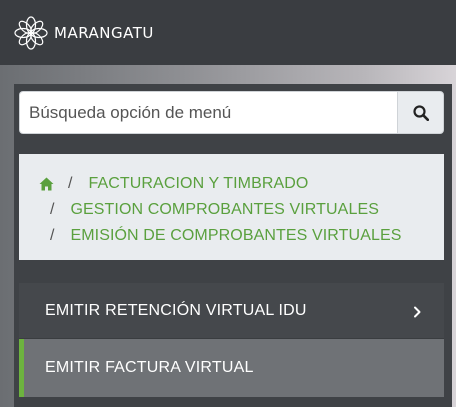 The image size is (456, 407). What do you see at coordinates (224, 210) in the screenshot?
I see `breadcrumb-item-gestion: GESTION COMPROBANTES VIRTUALES` at bounding box center [224, 210].